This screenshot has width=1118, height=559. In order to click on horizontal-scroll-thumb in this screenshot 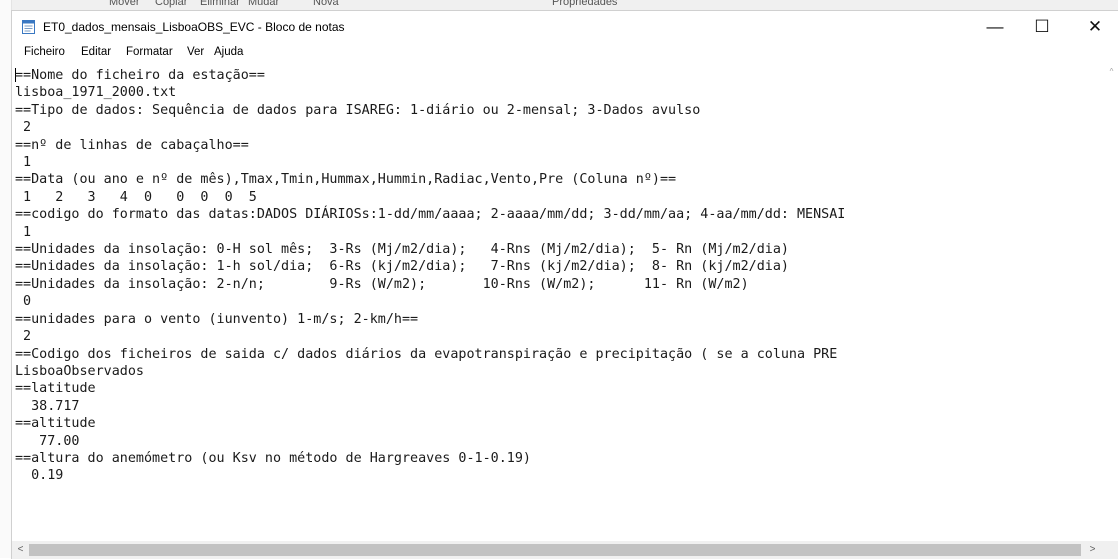, I will do `click(555, 550)`.